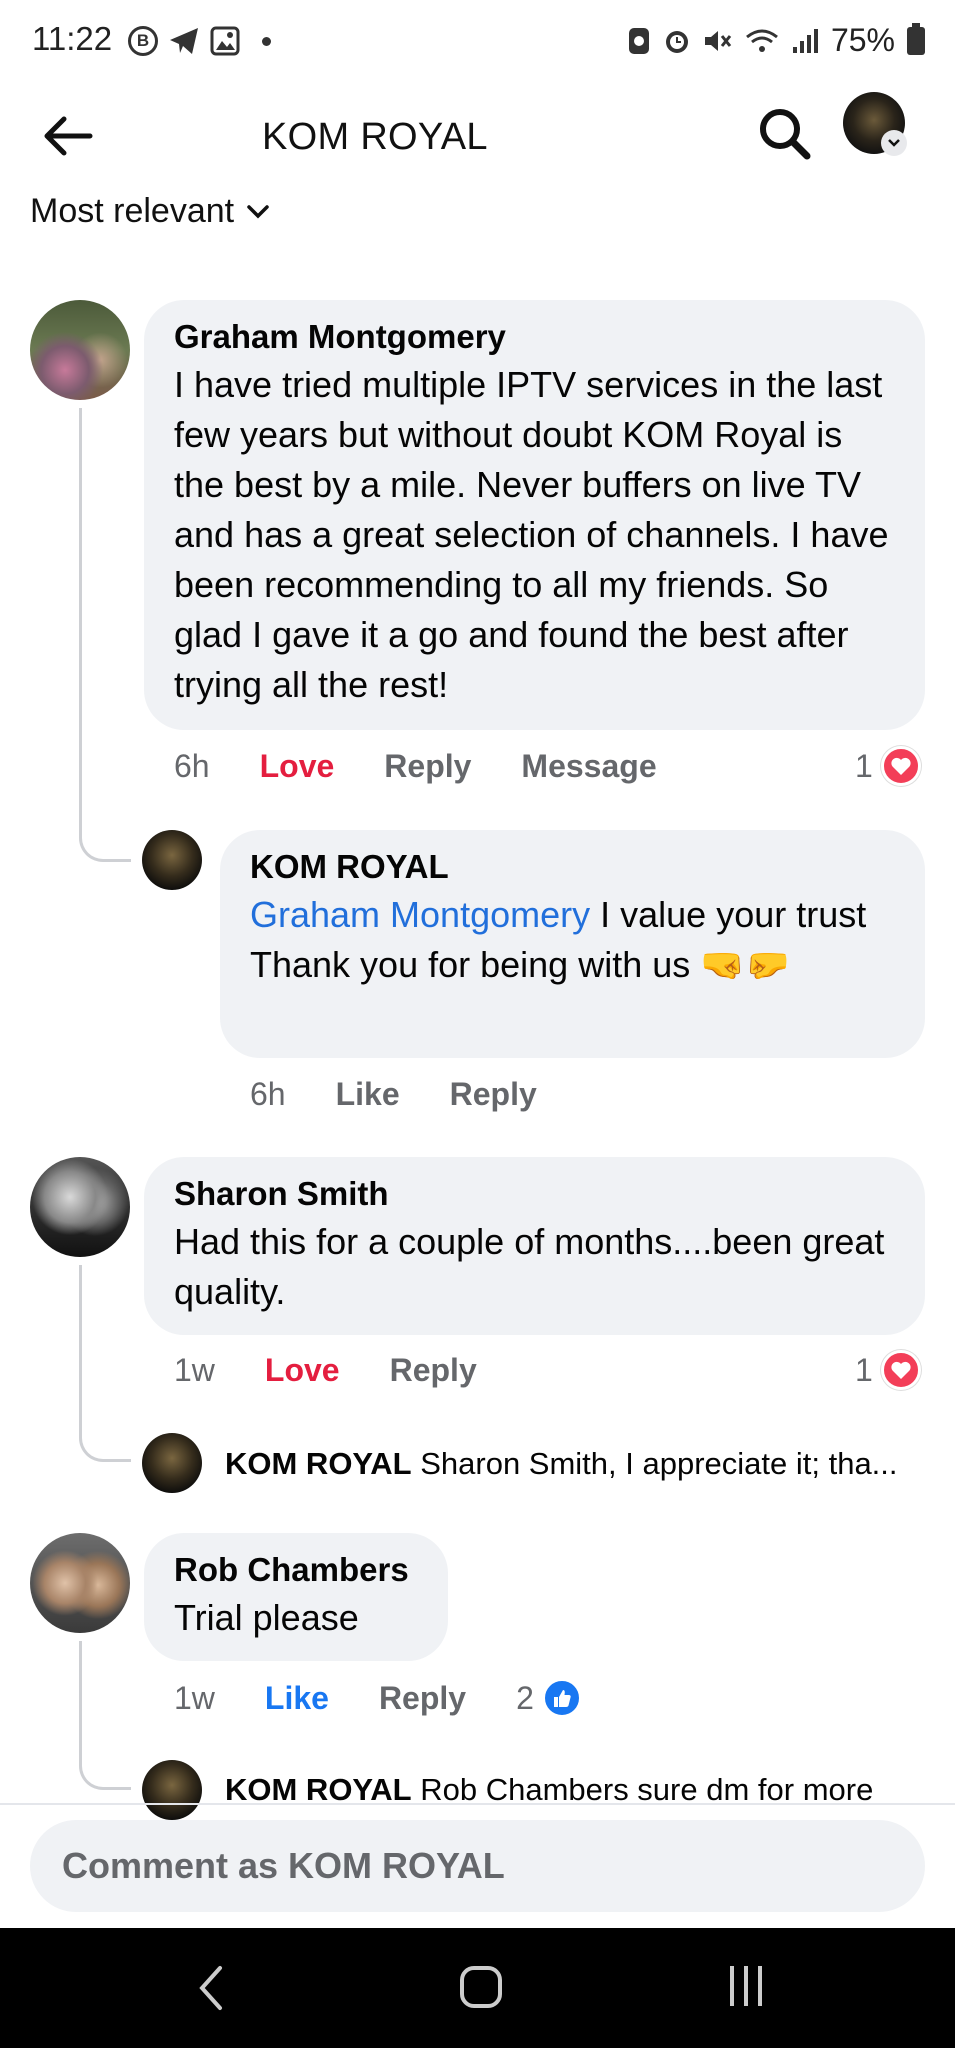 This screenshot has height=2048, width=955. Describe the element at coordinates (296, 1570) in the screenshot. I see `comment-author: Rob Chambers` at that location.